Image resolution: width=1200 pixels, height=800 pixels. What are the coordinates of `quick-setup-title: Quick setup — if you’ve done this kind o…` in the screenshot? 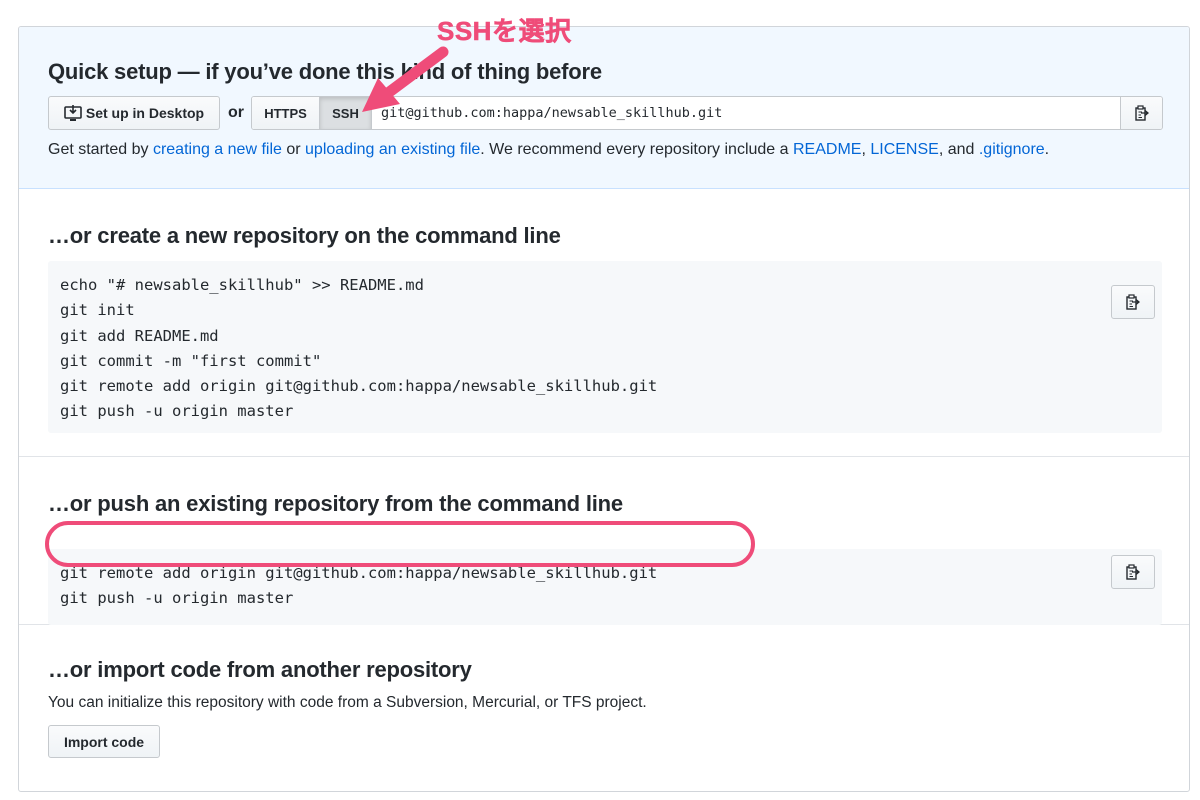 It's located at (325, 71).